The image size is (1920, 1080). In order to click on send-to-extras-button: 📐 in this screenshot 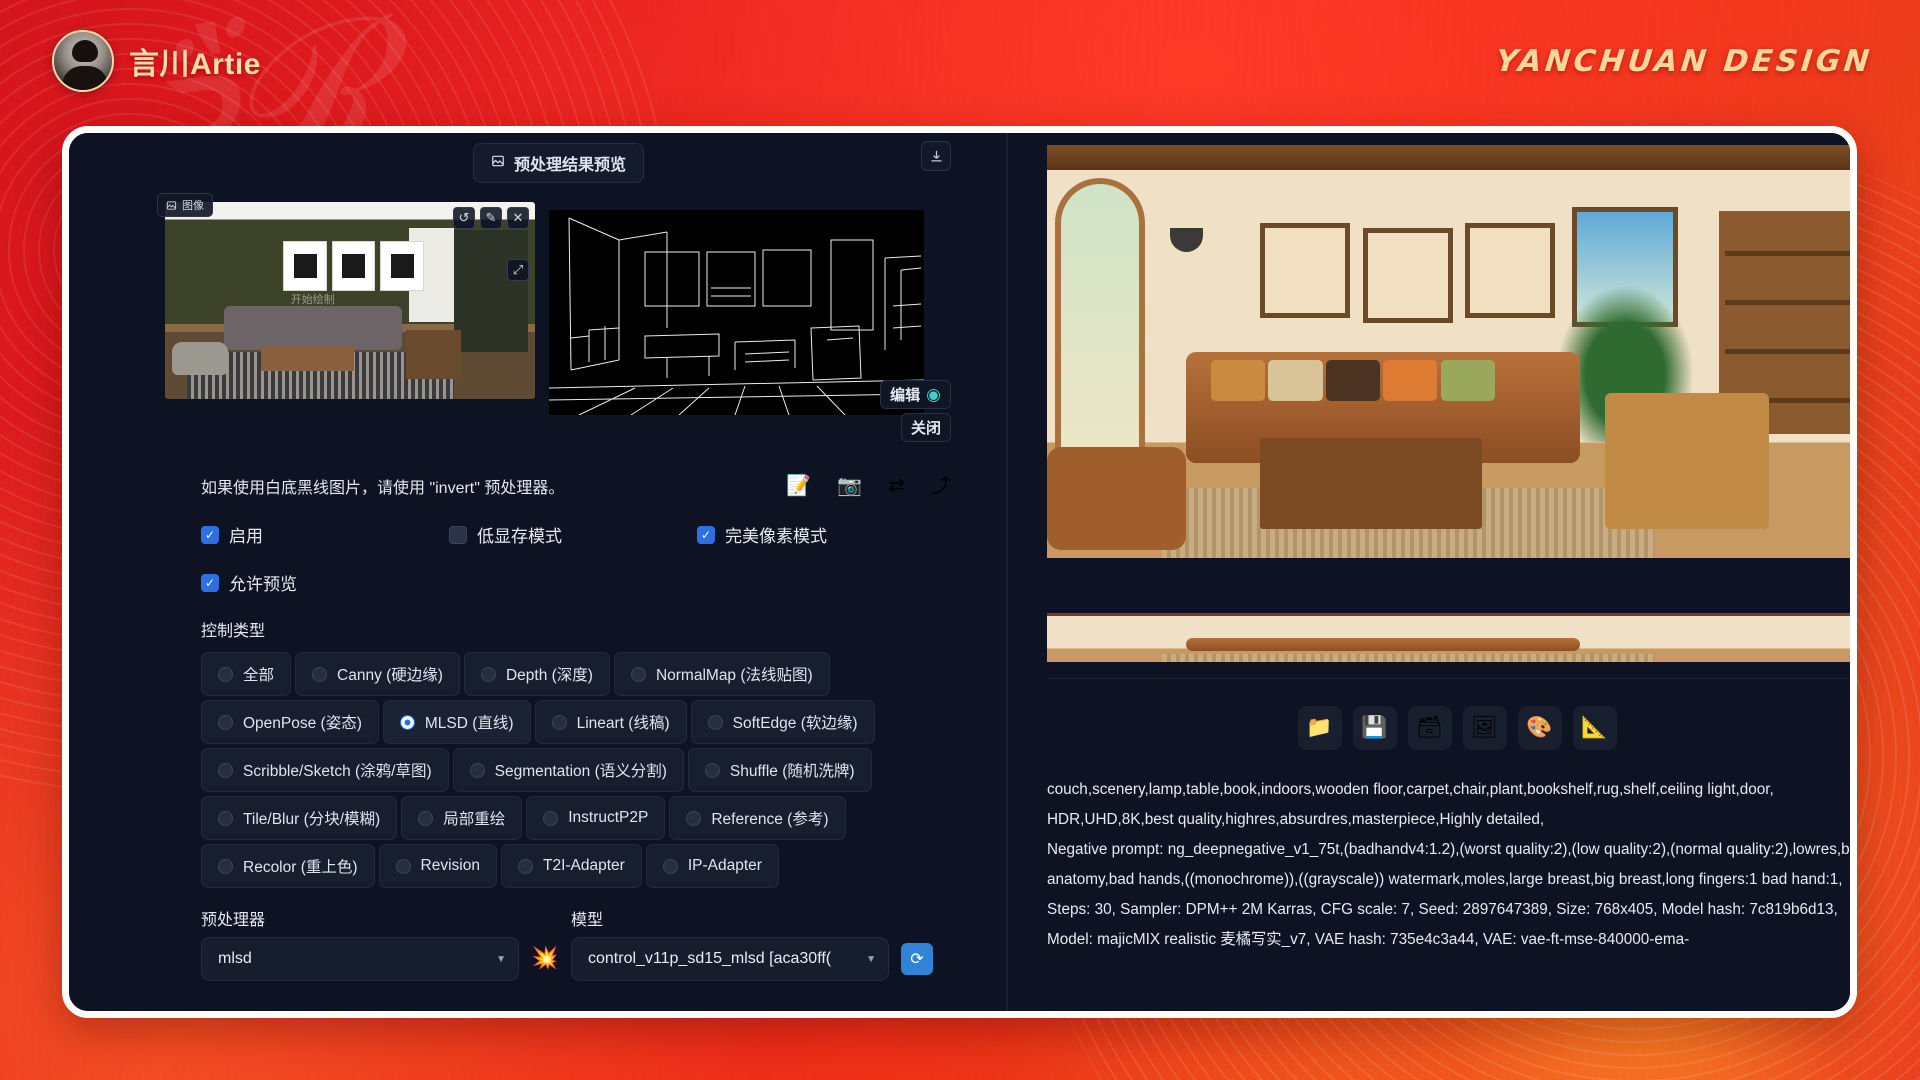, I will do `click(1594, 728)`.